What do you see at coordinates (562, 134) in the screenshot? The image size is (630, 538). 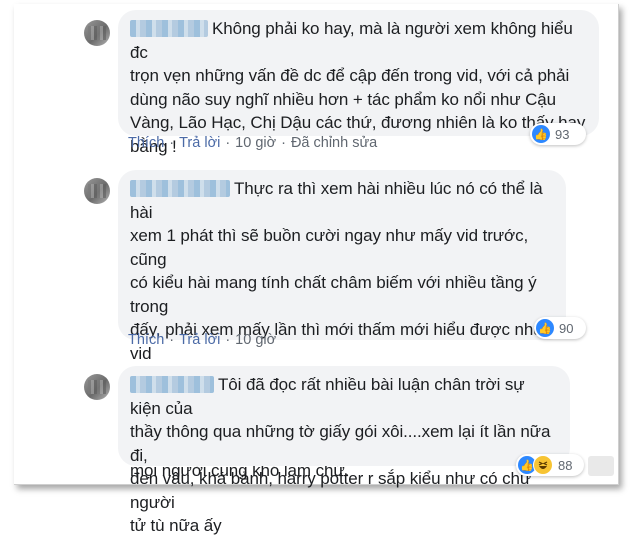 I see `reaction-count: 93` at bounding box center [562, 134].